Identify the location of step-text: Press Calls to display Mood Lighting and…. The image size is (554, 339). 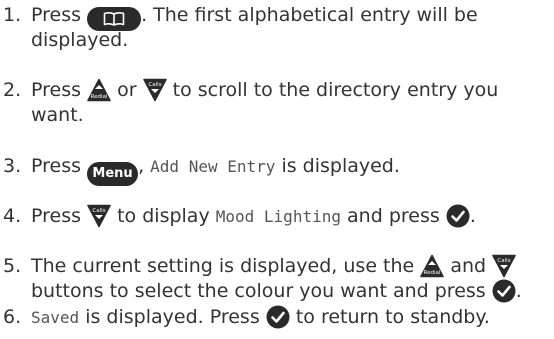
(292, 216).